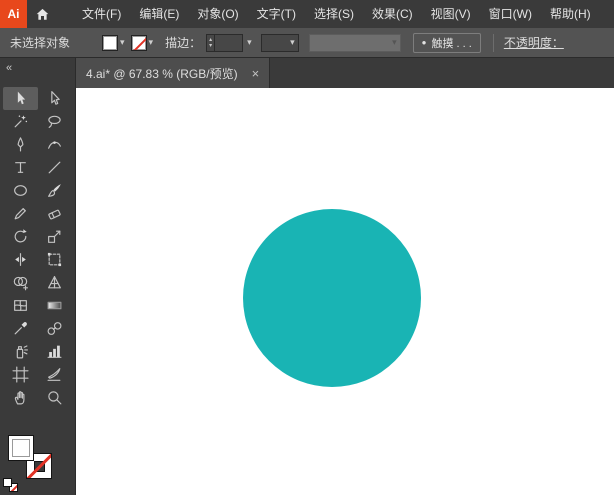  I want to click on eyedropper-icon, so click(20, 328).